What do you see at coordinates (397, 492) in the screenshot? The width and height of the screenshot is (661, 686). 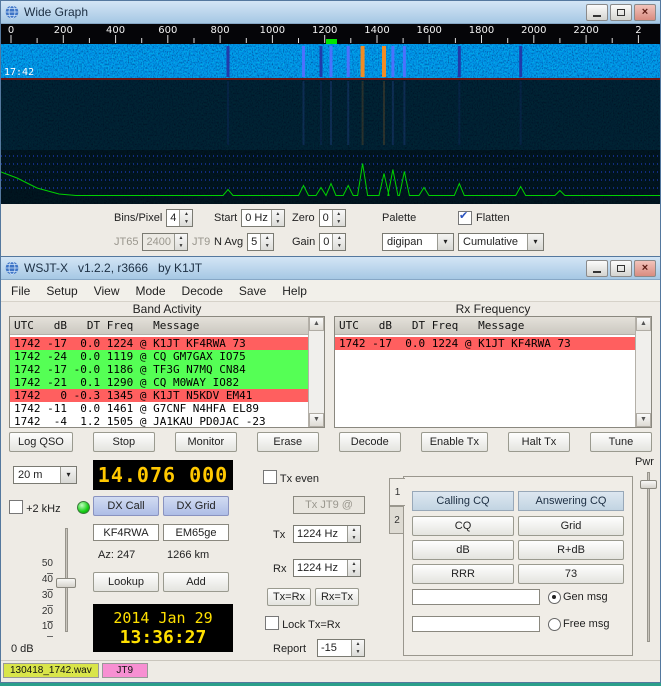 I see `tab-1: 1` at bounding box center [397, 492].